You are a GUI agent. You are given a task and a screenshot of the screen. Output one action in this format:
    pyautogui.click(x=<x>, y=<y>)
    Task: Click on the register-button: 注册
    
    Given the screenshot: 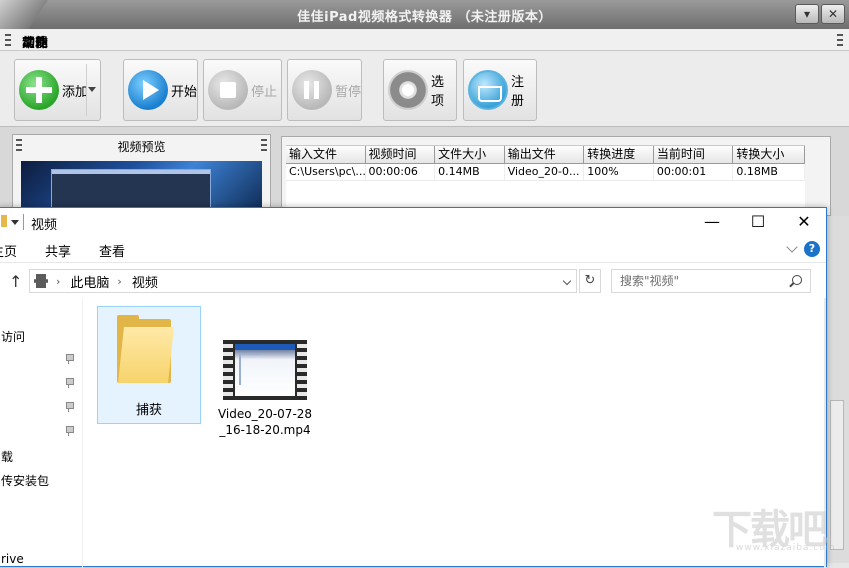 What is the action you would take?
    pyautogui.click(x=500, y=90)
    